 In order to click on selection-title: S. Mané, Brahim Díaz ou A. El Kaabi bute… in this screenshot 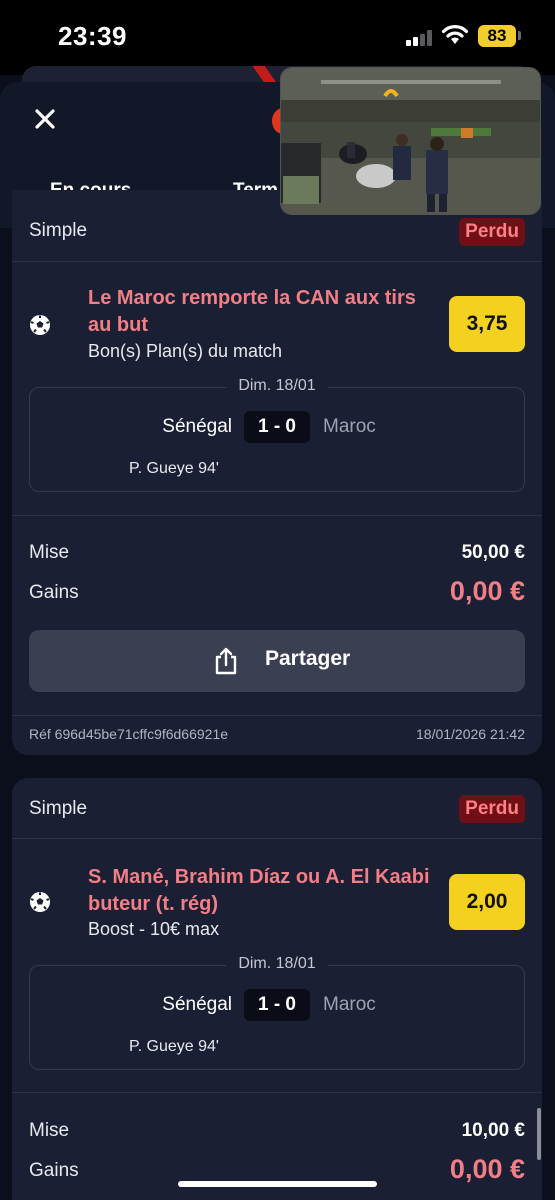, I will do `click(259, 890)`.